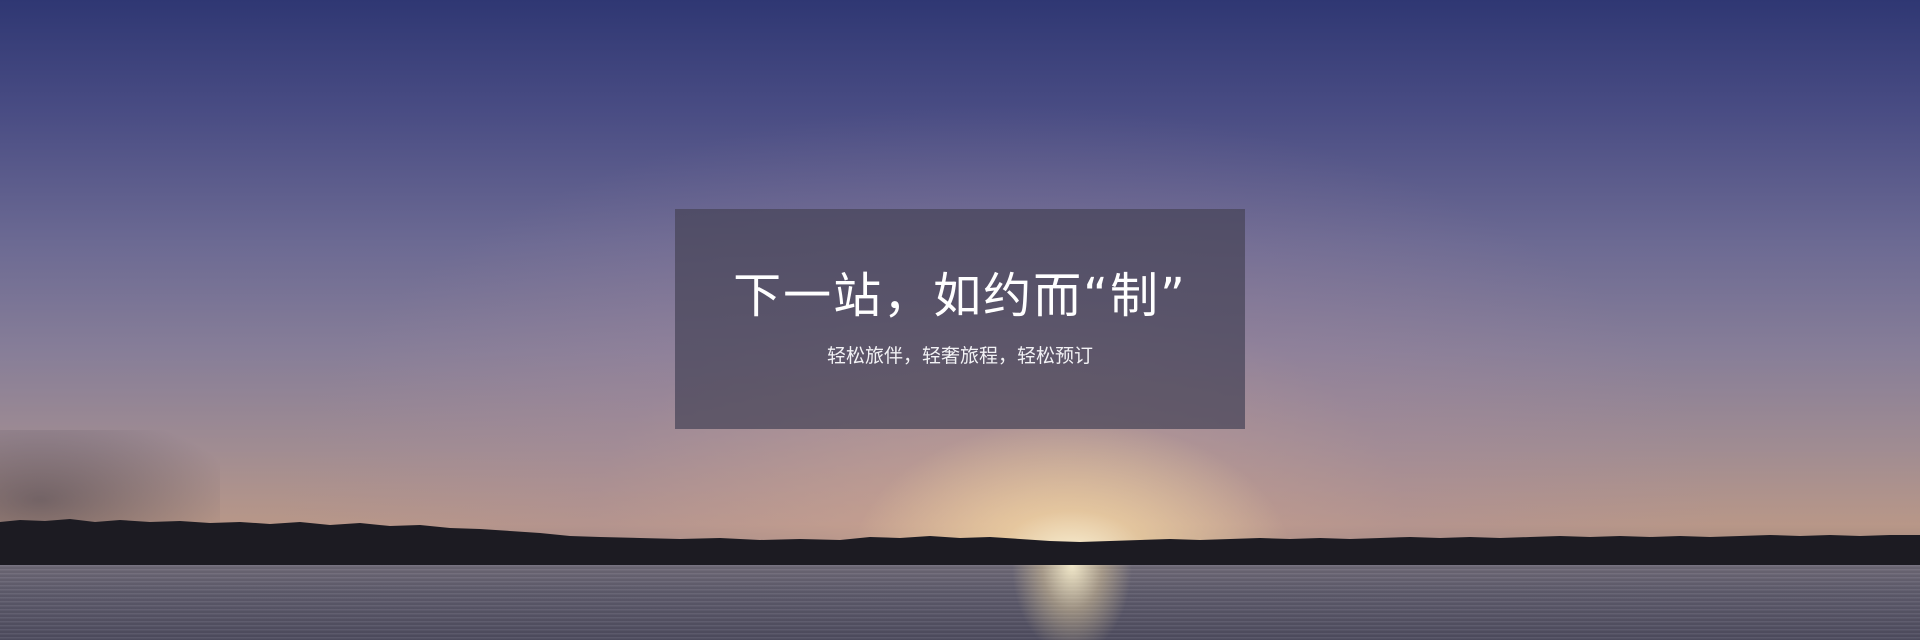 The height and width of the screenshot is (640, 1920). I want to click on hero-title: 下一站，如约而“制”, so click(960, 296).